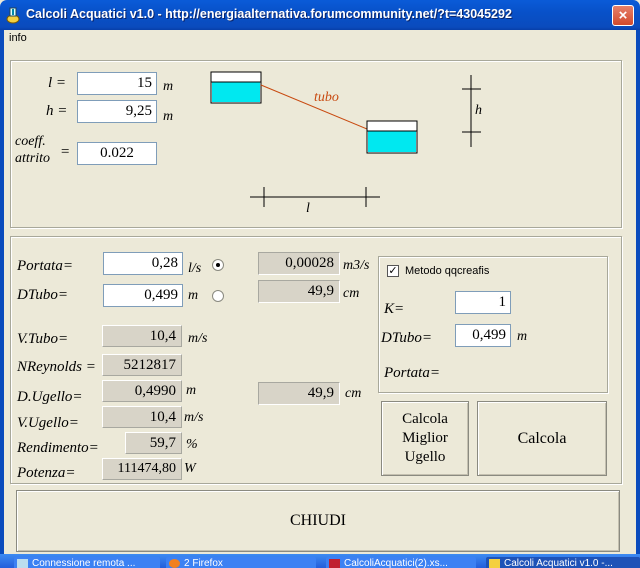 The height and width of the screenshot is (568, 640). What do you see at coordinates (638, 292) in the screenshot?
I see `window-frame-right` at bounding box center [638, 292].